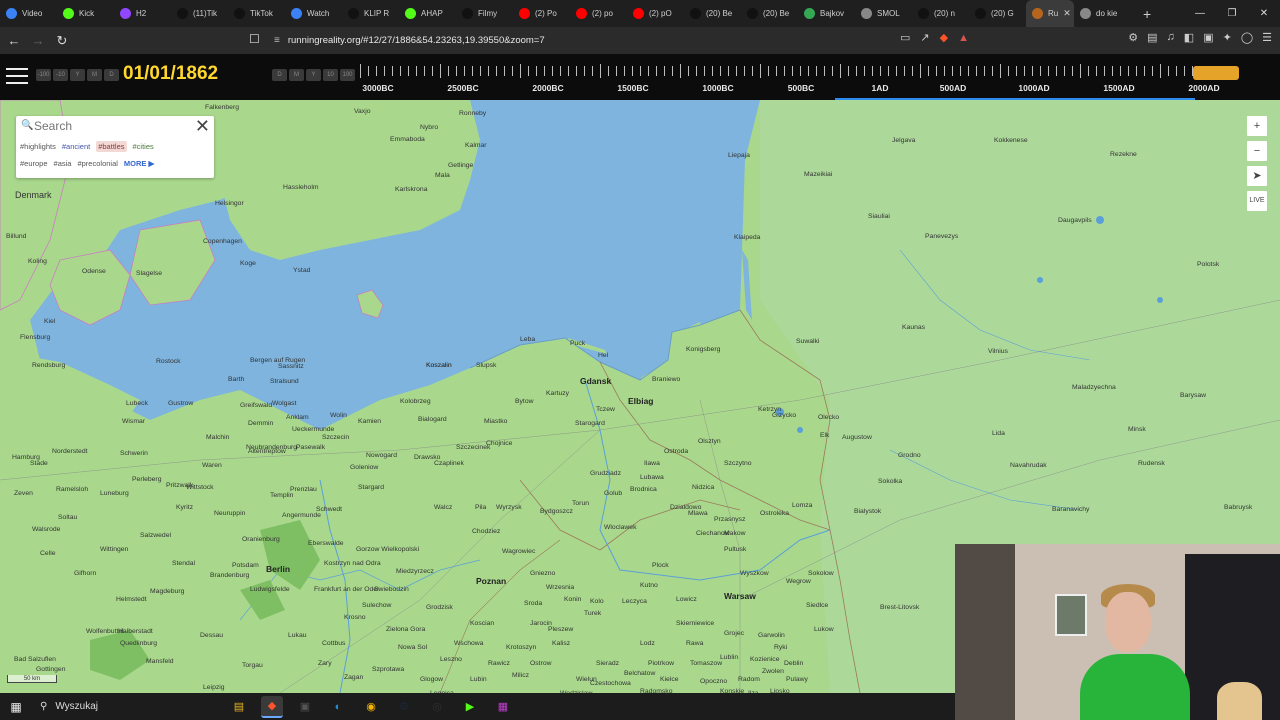  I want to click on place-label: Slupsk, so click(486, 365).